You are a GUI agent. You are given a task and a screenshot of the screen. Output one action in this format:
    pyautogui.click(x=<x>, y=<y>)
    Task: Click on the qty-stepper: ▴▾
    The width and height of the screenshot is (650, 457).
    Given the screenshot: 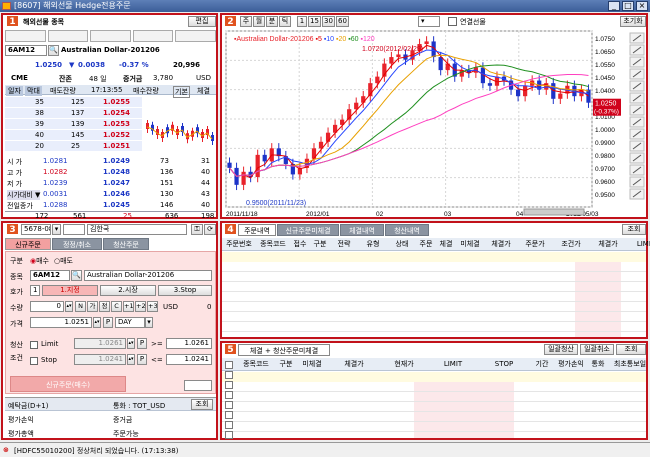 What is the action you would take?
    pyautogui.click(x=69, y=306)
    